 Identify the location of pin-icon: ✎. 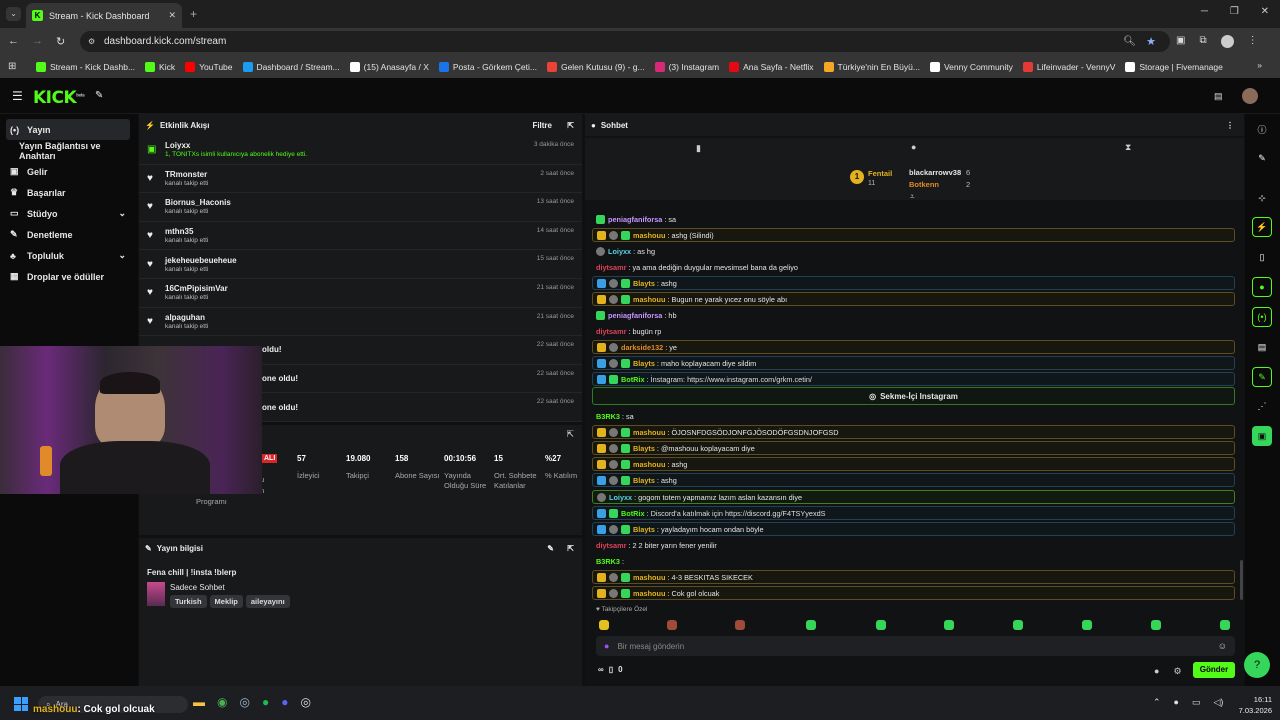
(99, 95).